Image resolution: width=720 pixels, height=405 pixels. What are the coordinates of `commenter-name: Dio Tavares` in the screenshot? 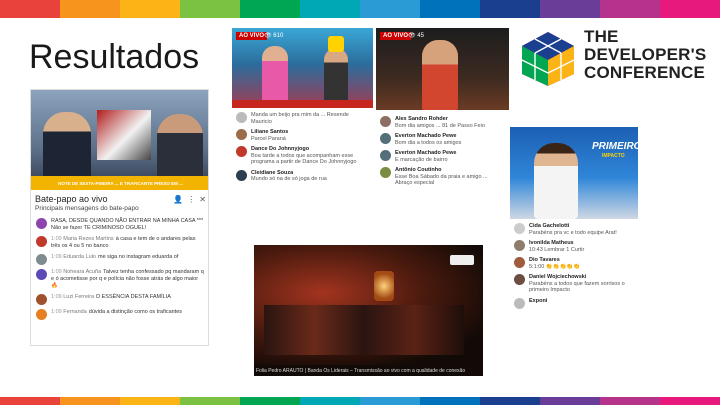 It's located at (544, 260).